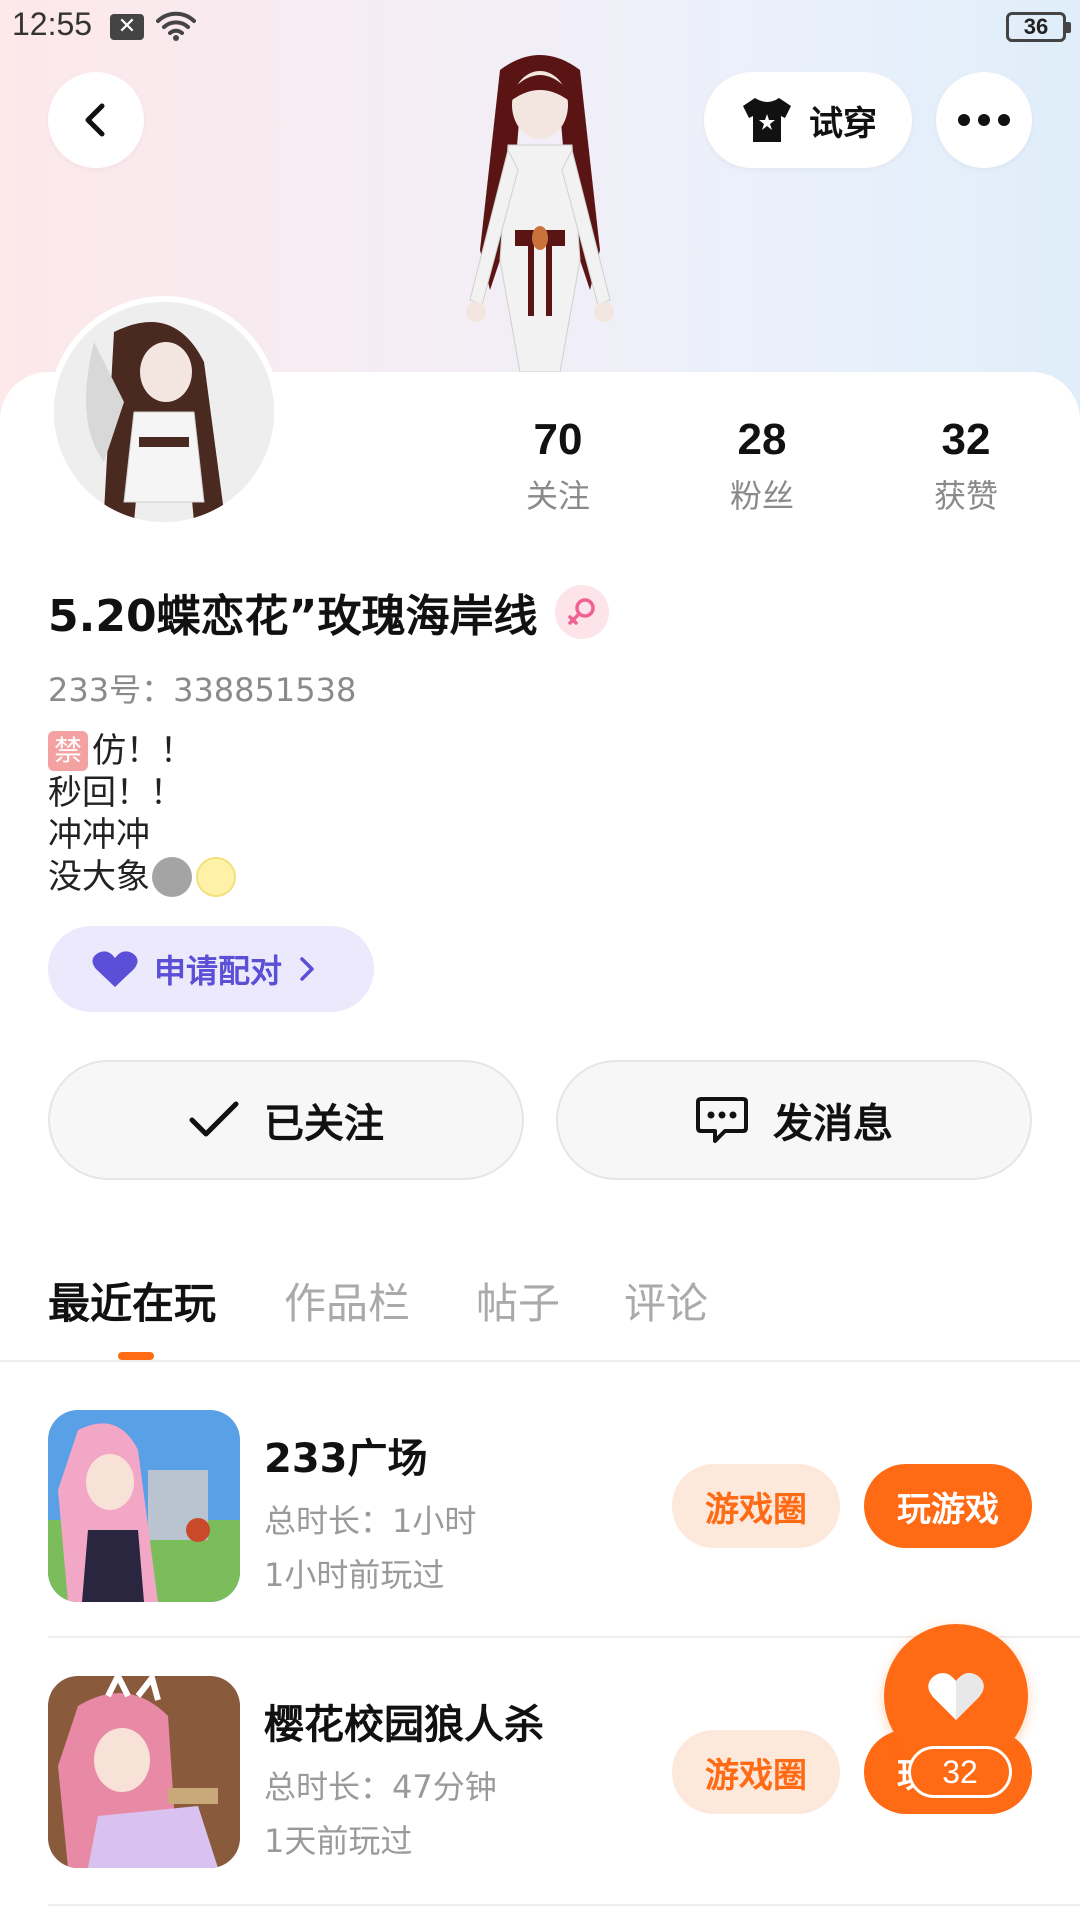 The height and width of the screenshot is (1920, 1080). Describe the element at coordinates (965, 496) in the screenshot. I see `stat-likes-label: 获赞` at that location.